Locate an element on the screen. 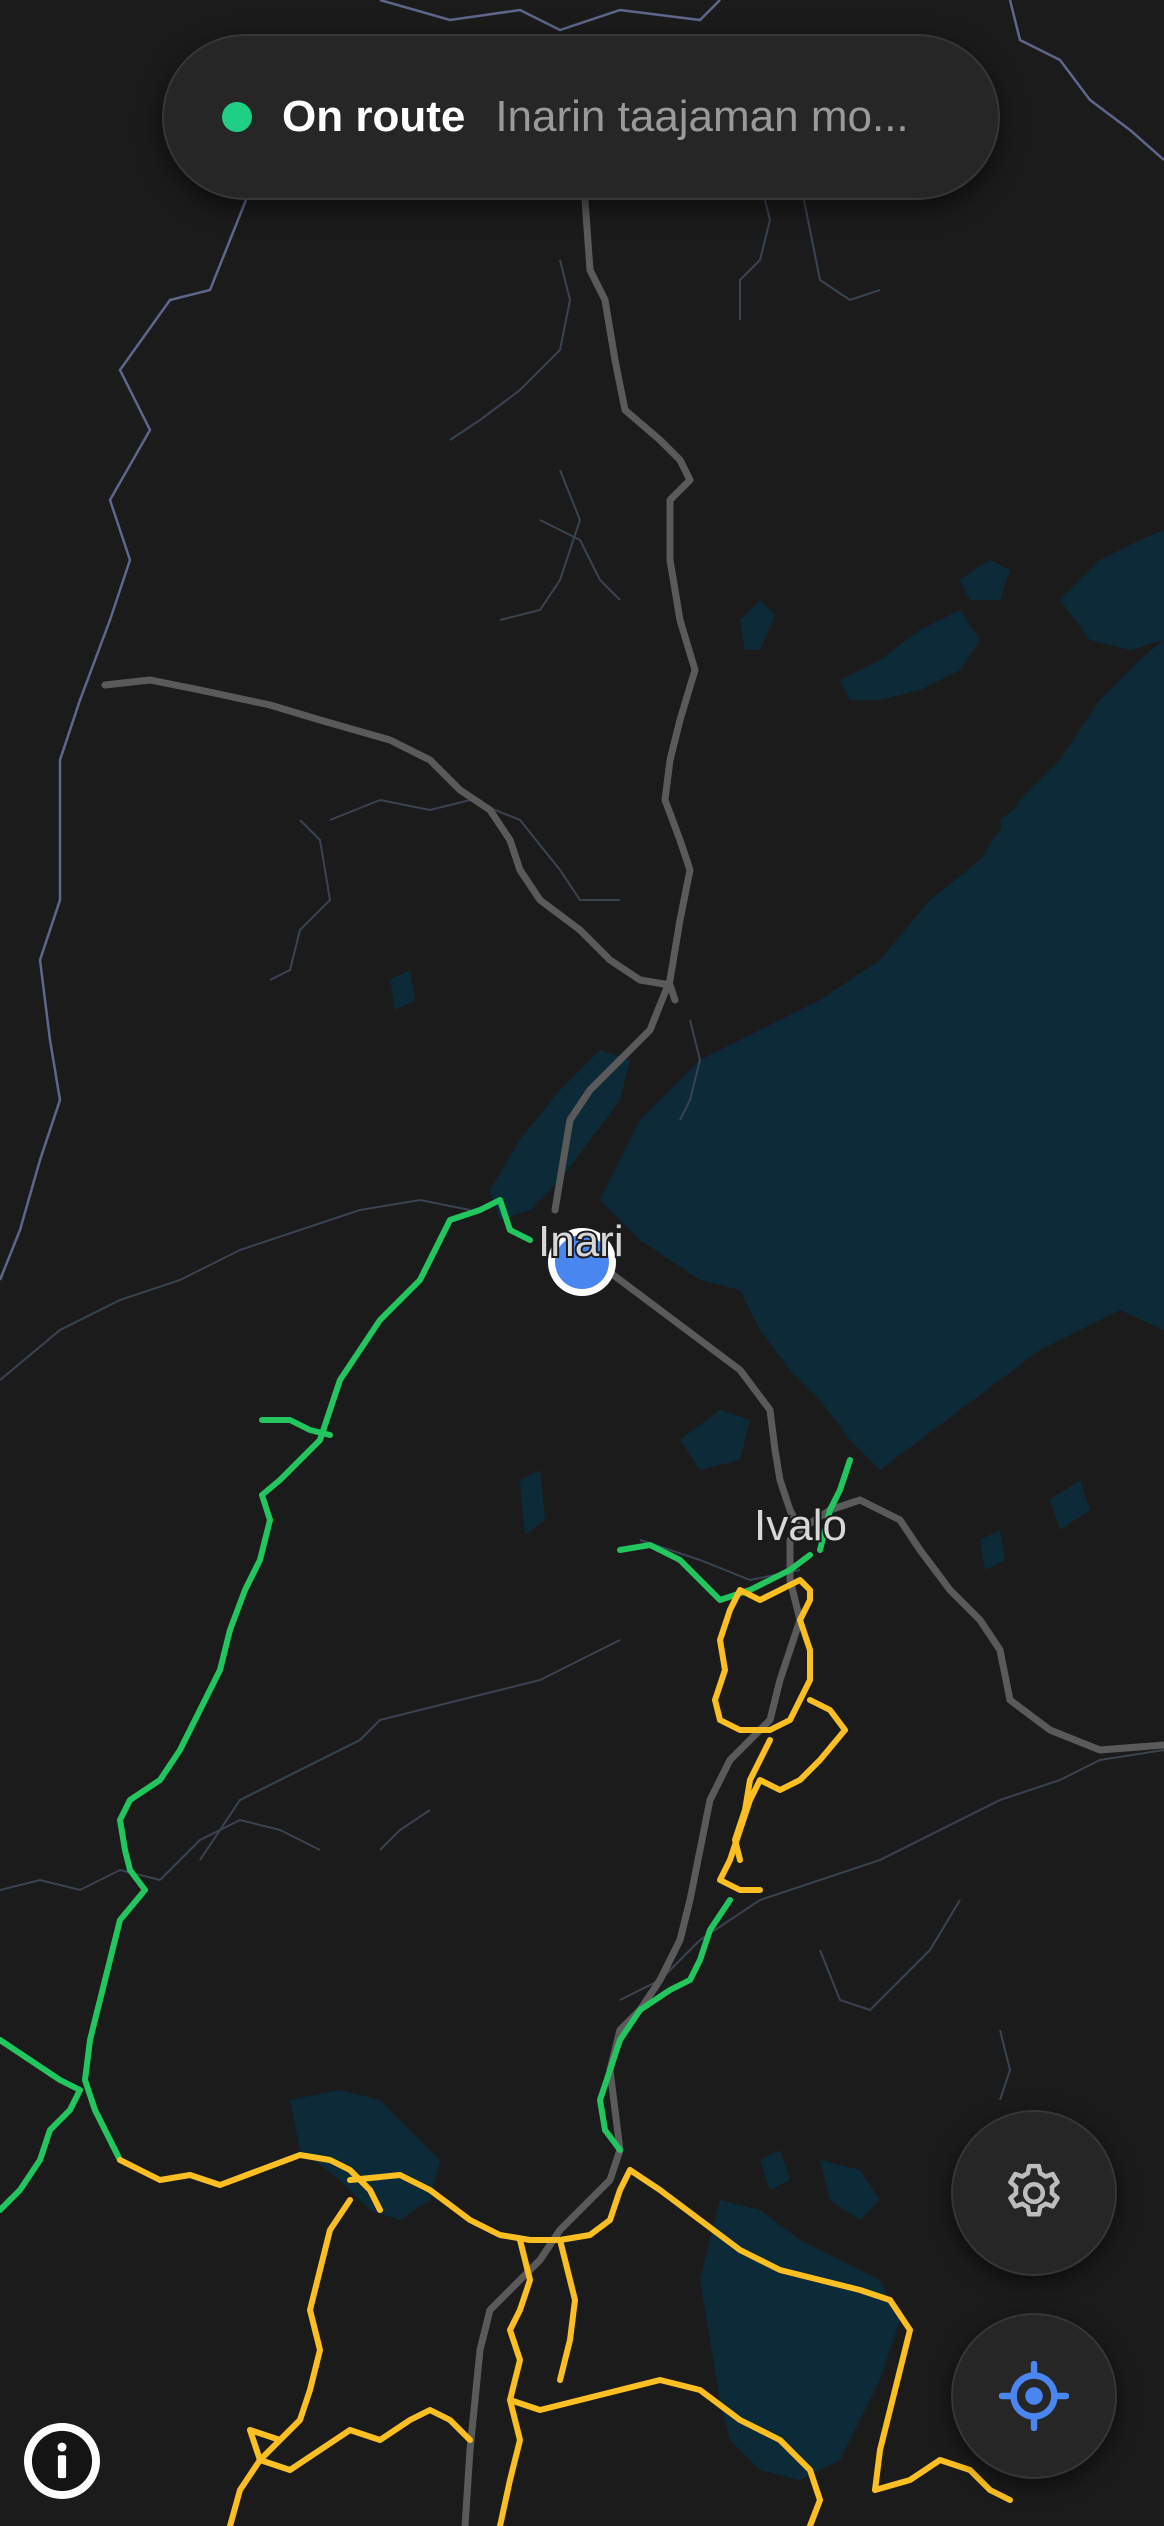 The height and width of the screenshot is (2526, 1164). place-label-ivalo: Ivalo is located at coordinates (800, 1525).